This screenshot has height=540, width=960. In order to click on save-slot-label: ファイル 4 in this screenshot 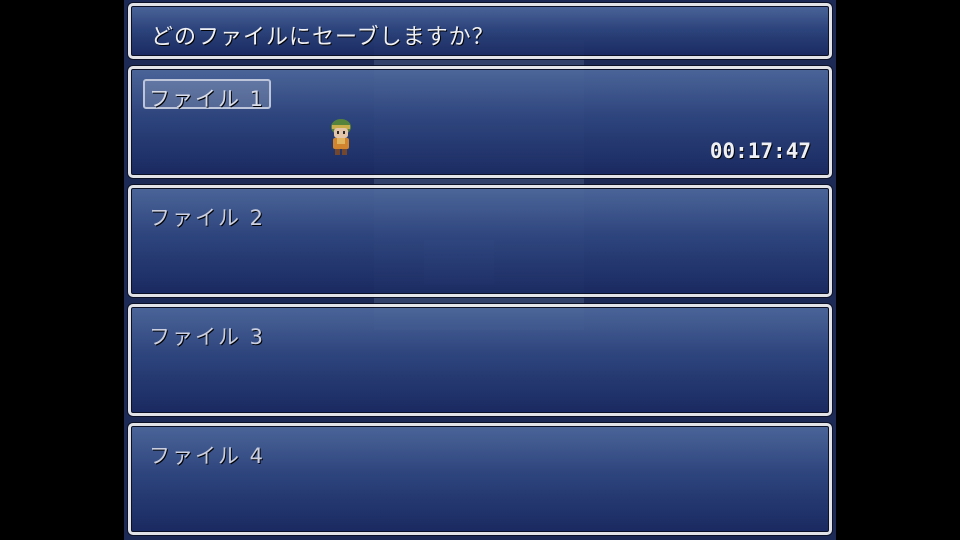, I will do `click(207, 456)`.